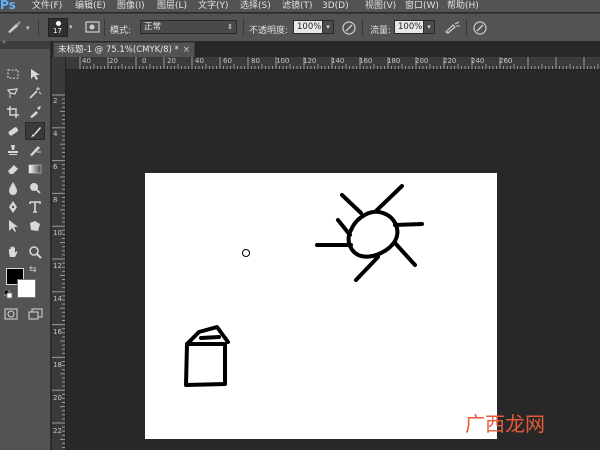  Describe the element at coordinates (93, 28) in the screenshot. I see `brush-panel-toggle-icon` at that location.